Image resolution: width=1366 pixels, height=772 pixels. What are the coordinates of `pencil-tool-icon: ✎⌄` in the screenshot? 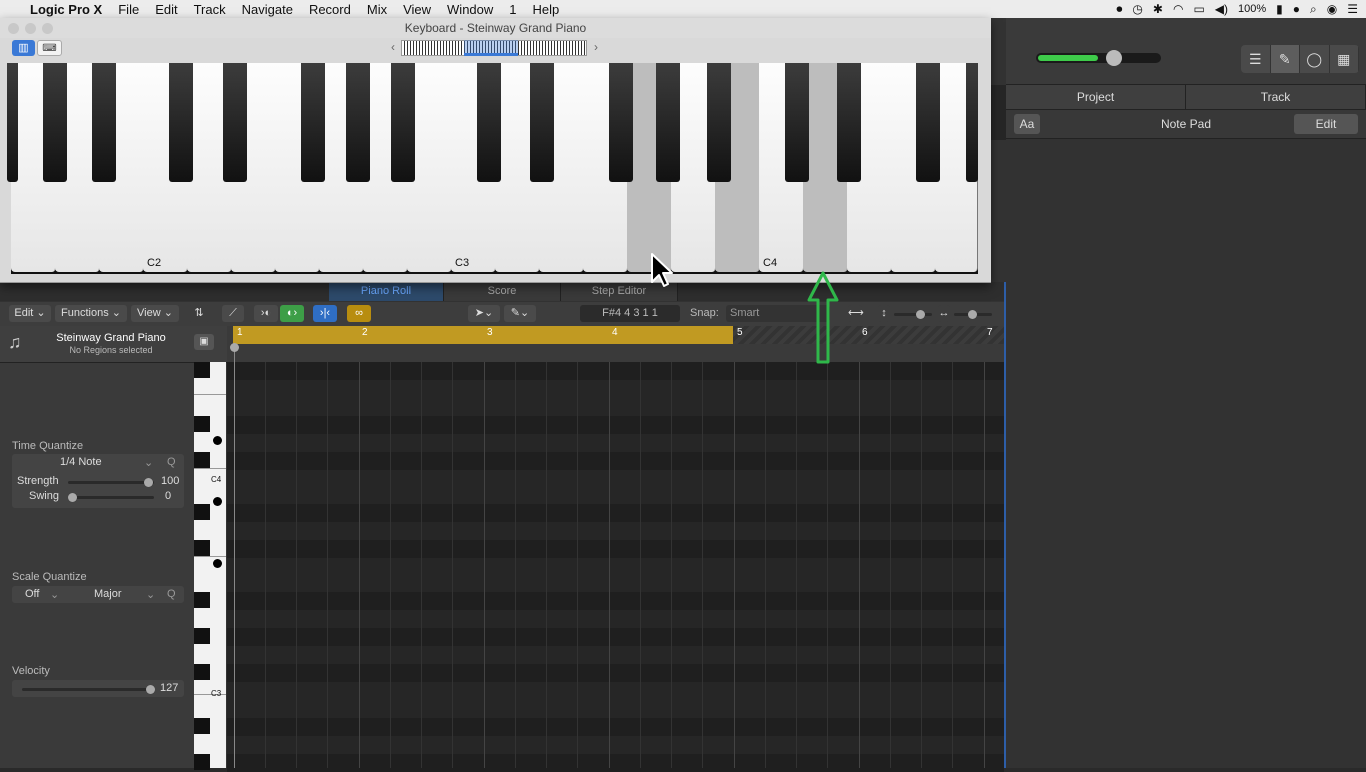 It's located at (520, 313).